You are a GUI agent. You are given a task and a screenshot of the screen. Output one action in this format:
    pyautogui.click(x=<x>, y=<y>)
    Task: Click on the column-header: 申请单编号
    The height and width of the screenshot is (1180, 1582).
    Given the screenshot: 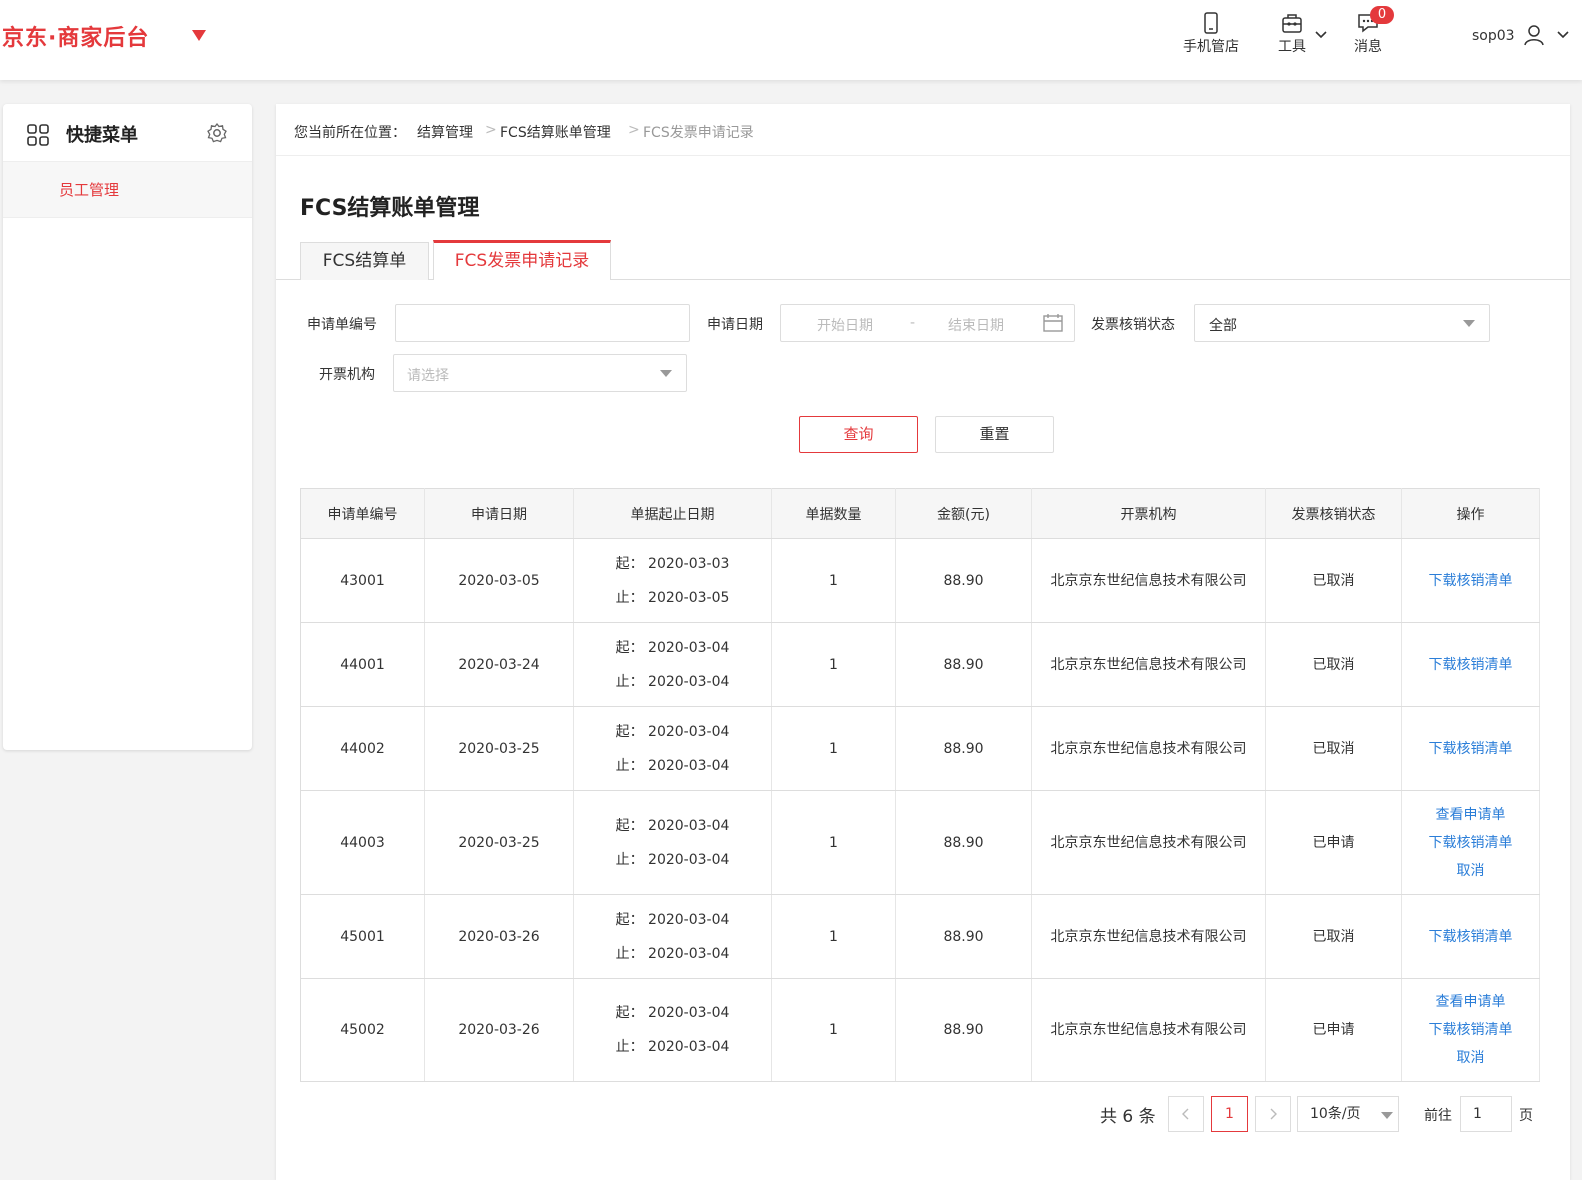 What is the action you would take?
    pyautogui.click(x=362, y=513)
    